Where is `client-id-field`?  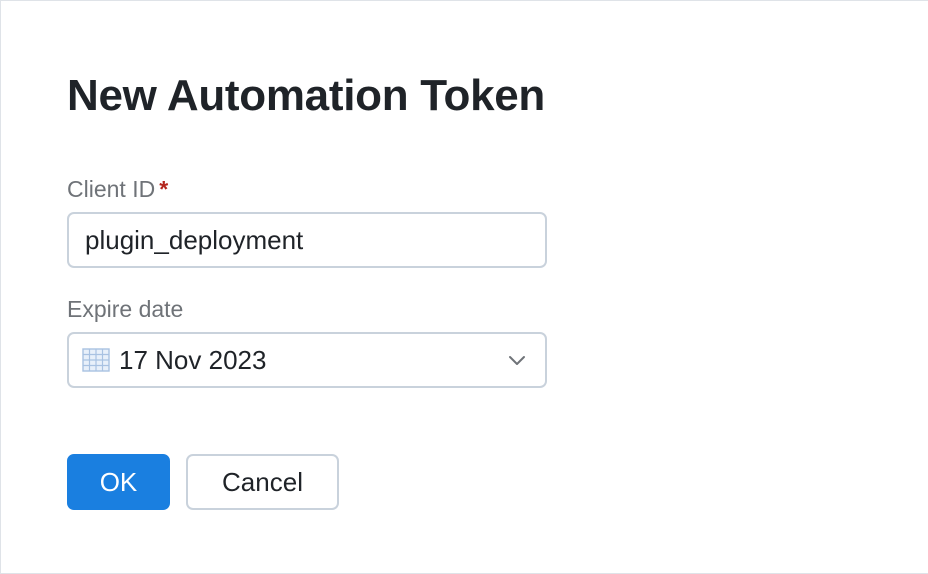 client-id-field is located at coordinates (307, 240).